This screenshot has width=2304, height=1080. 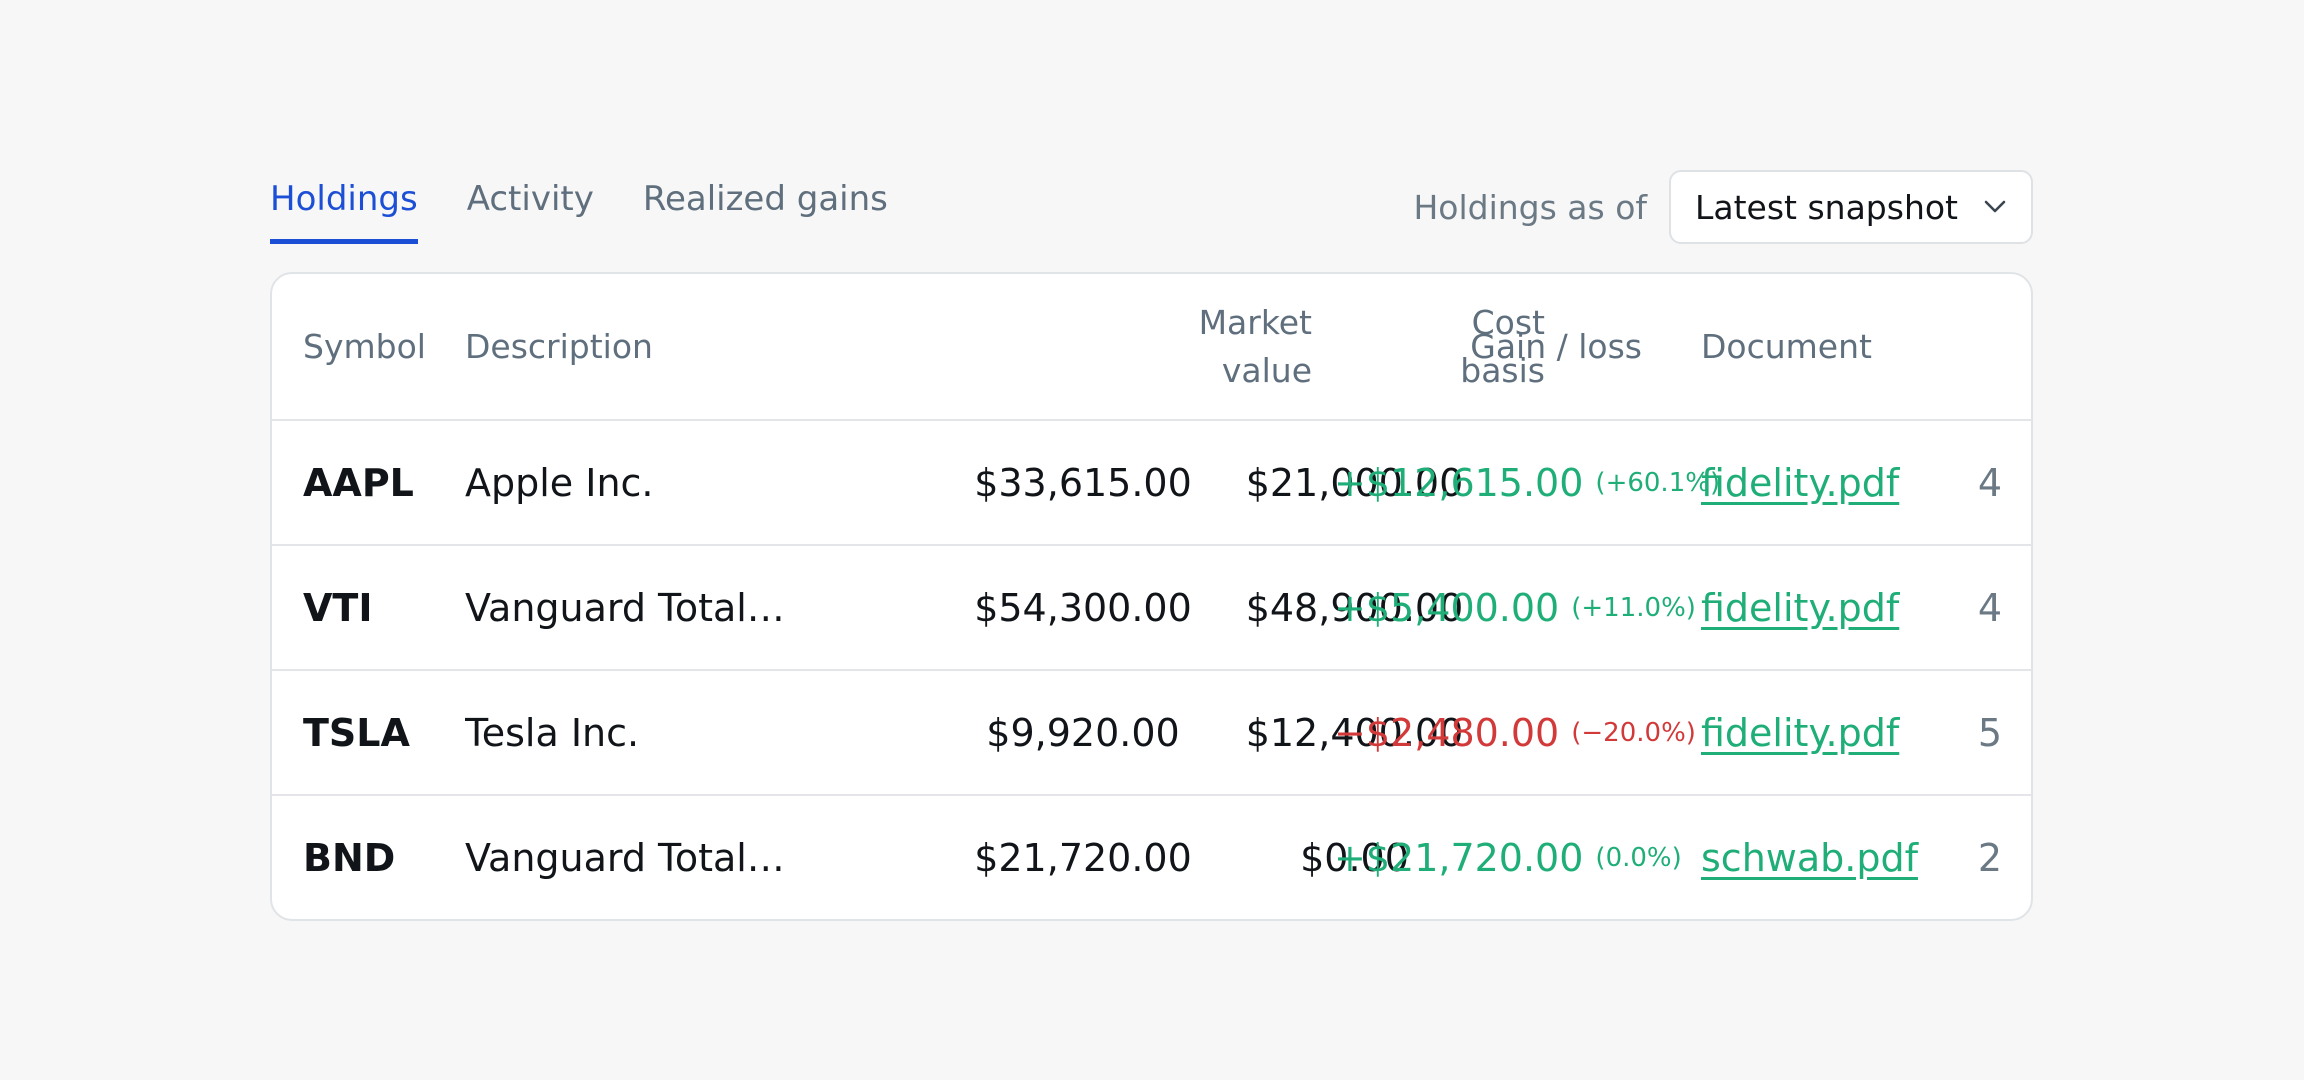 What do you see at coordinates (338, 607) in the screenshot?
I see `symbol-cell: VTI` at bounding box center [338, 607].